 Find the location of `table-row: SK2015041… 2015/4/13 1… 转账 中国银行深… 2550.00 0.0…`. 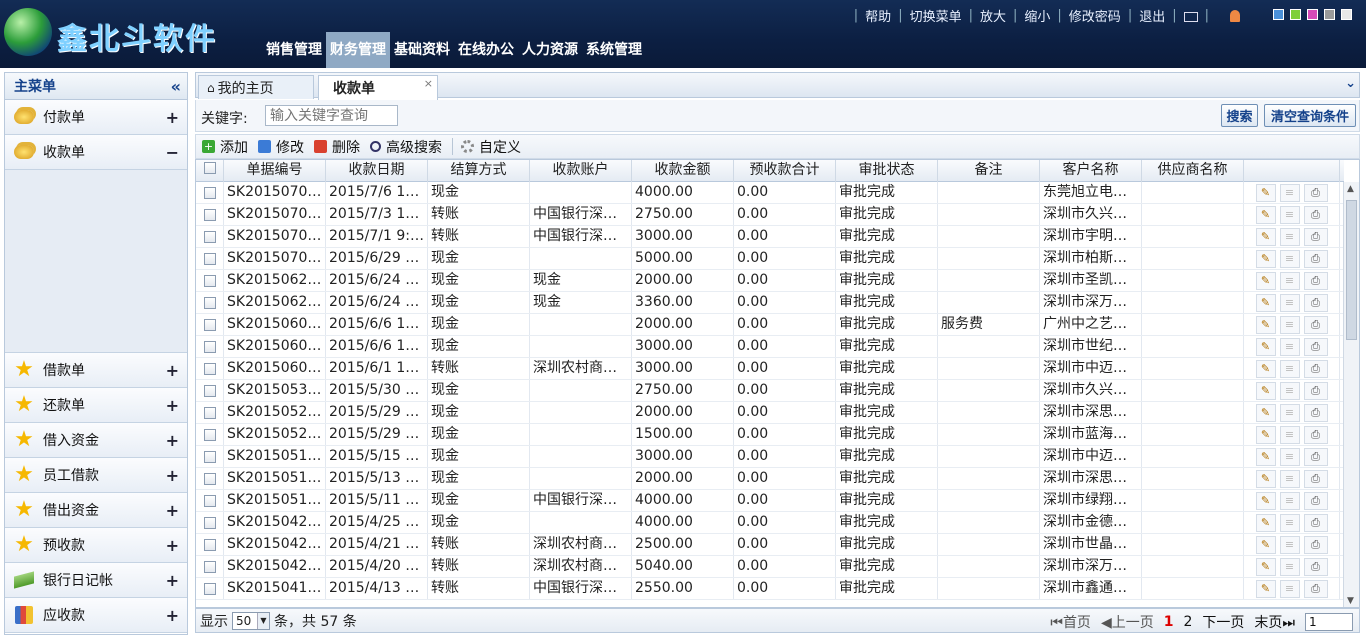

table-row: SK2015041… 2015/4/13 1… 转账 中国银行深… 2550.00 0.0… is located at coordinates (770, 589).